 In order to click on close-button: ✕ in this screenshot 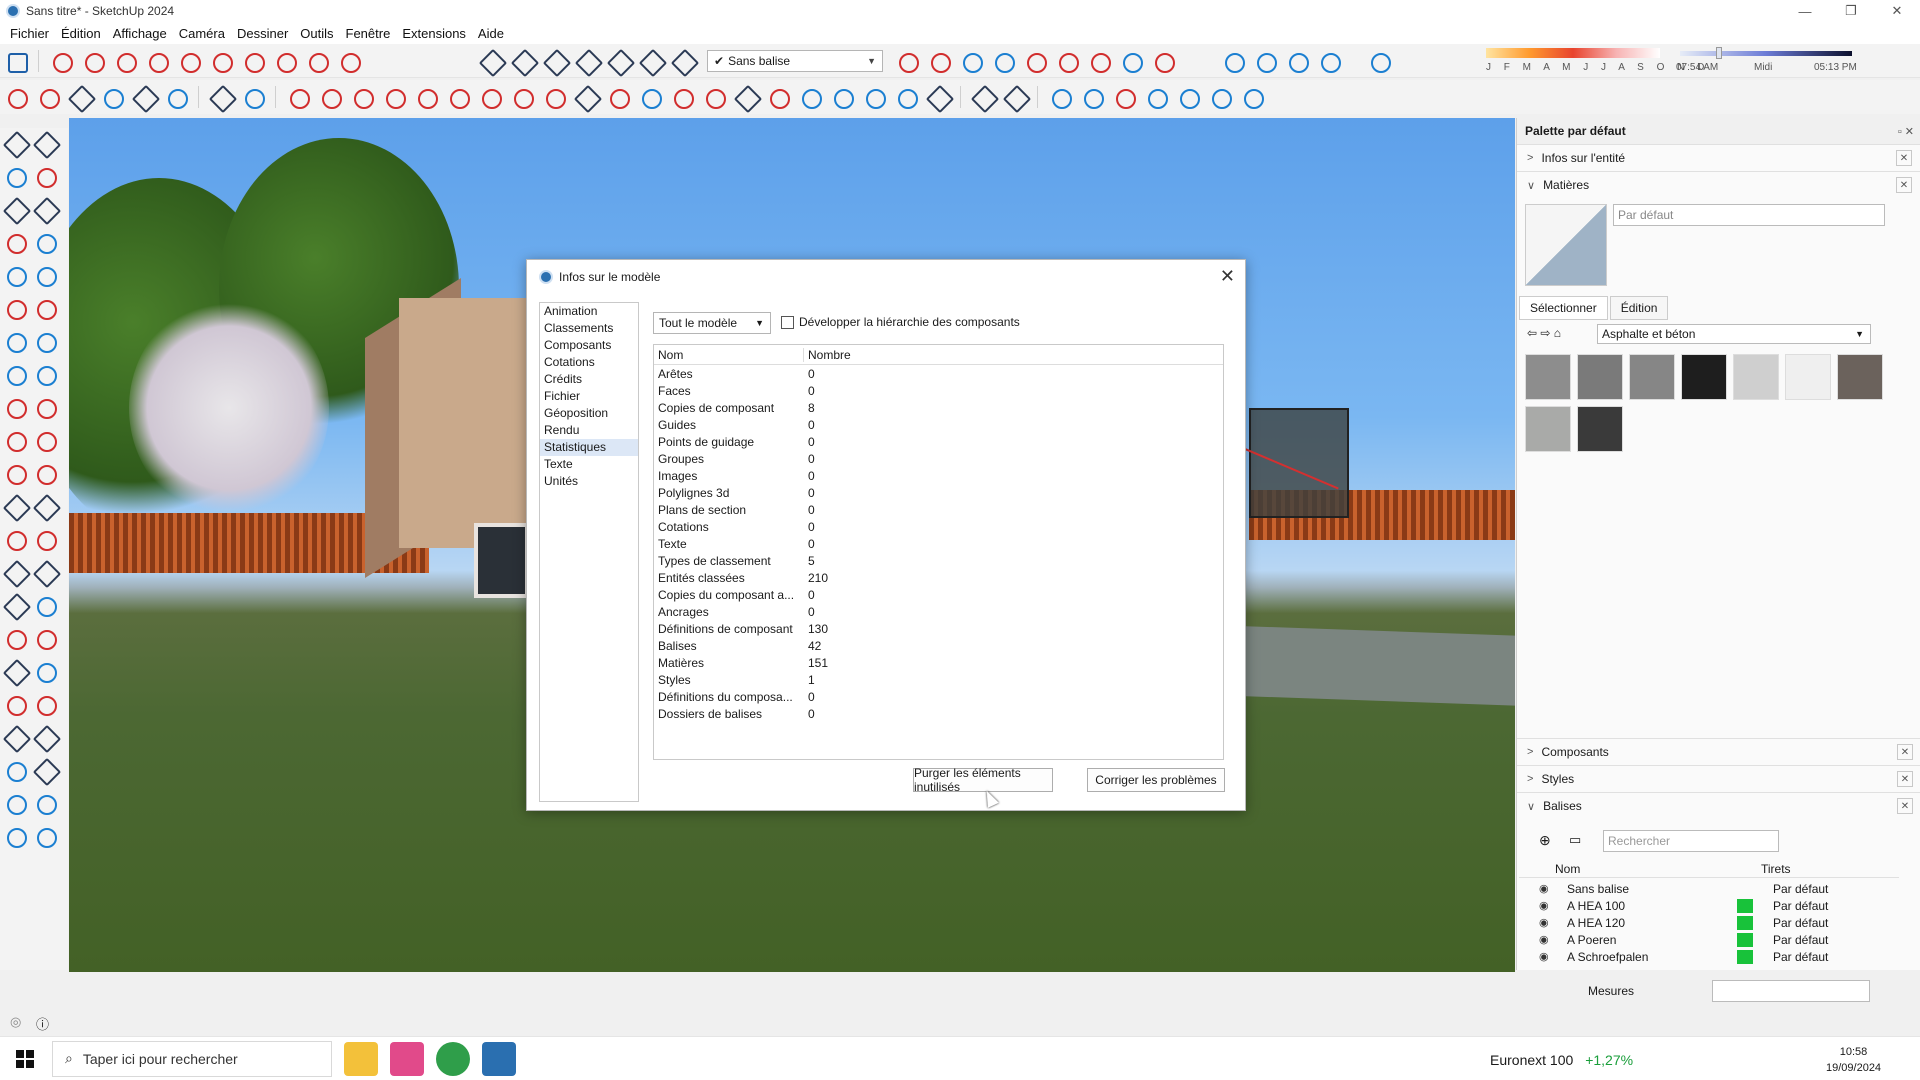, I will do `click(1897, 11)`.